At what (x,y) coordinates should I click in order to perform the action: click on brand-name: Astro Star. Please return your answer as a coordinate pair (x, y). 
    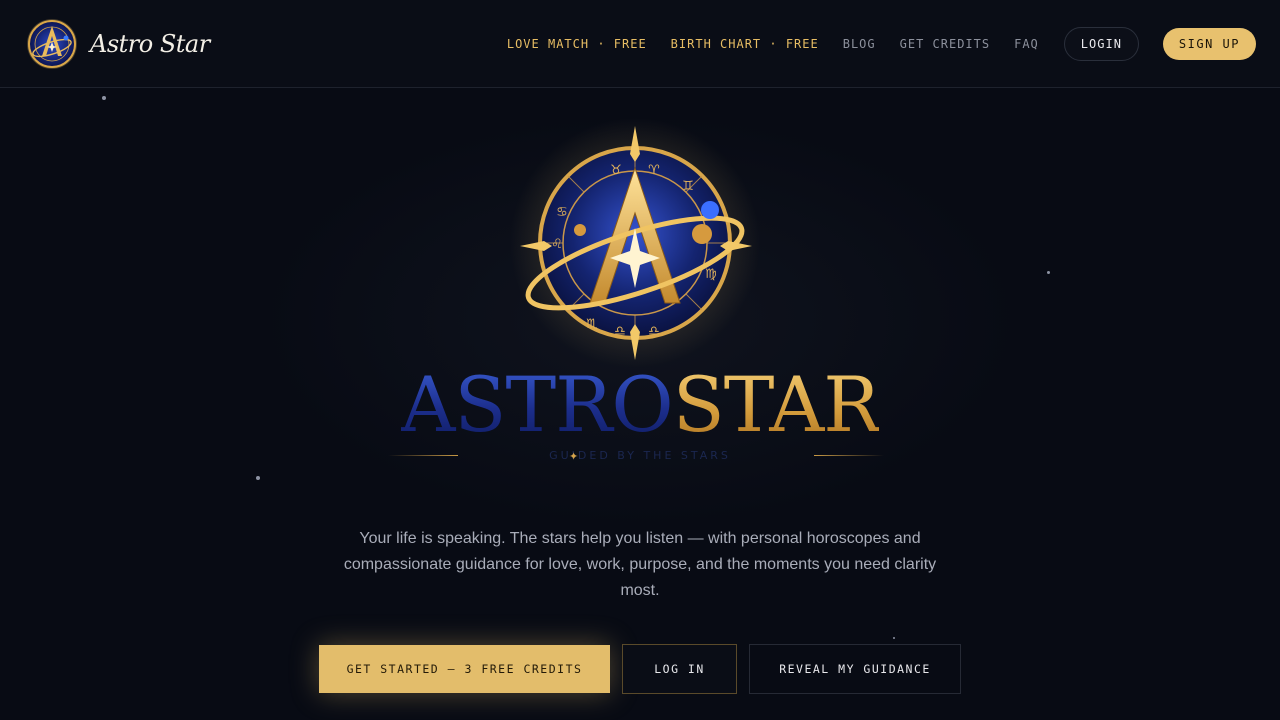
    Looking at the image, I should click on (150, 44).